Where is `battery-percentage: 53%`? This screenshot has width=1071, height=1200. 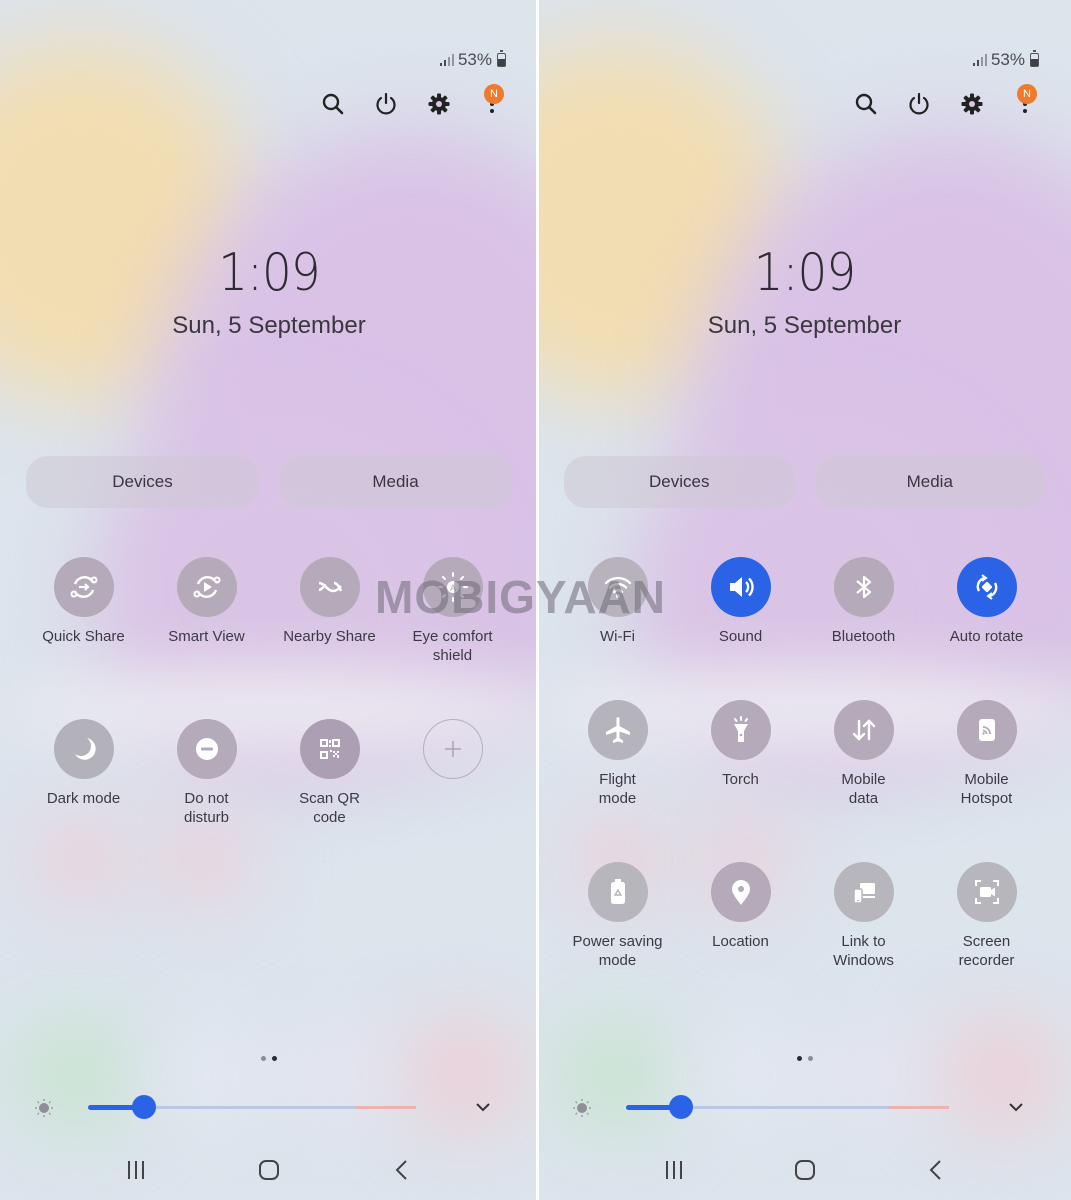
battery-percentage: 53% is located at coordinates (1007, 59).